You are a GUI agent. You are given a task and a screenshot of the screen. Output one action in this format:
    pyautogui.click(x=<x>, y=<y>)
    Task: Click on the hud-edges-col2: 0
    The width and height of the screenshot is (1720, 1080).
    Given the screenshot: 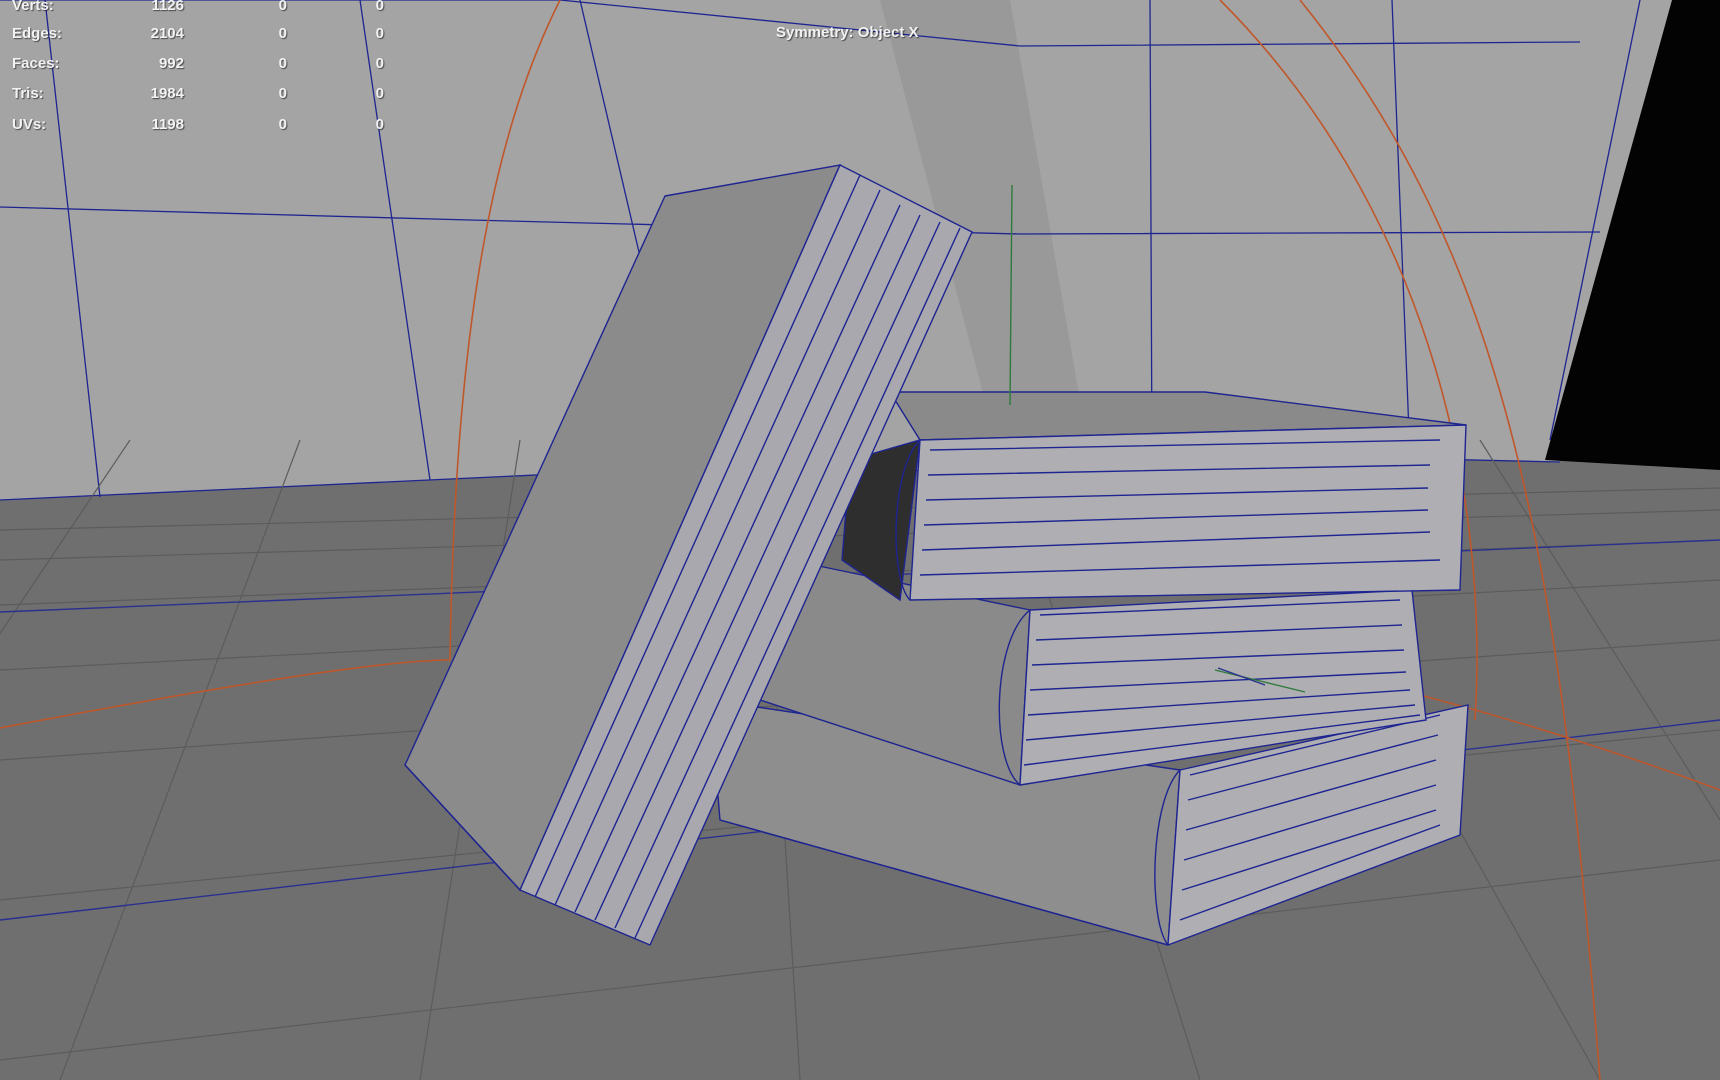 What is the action you would take?
    pyautogui.click(x=282, y=33)
    